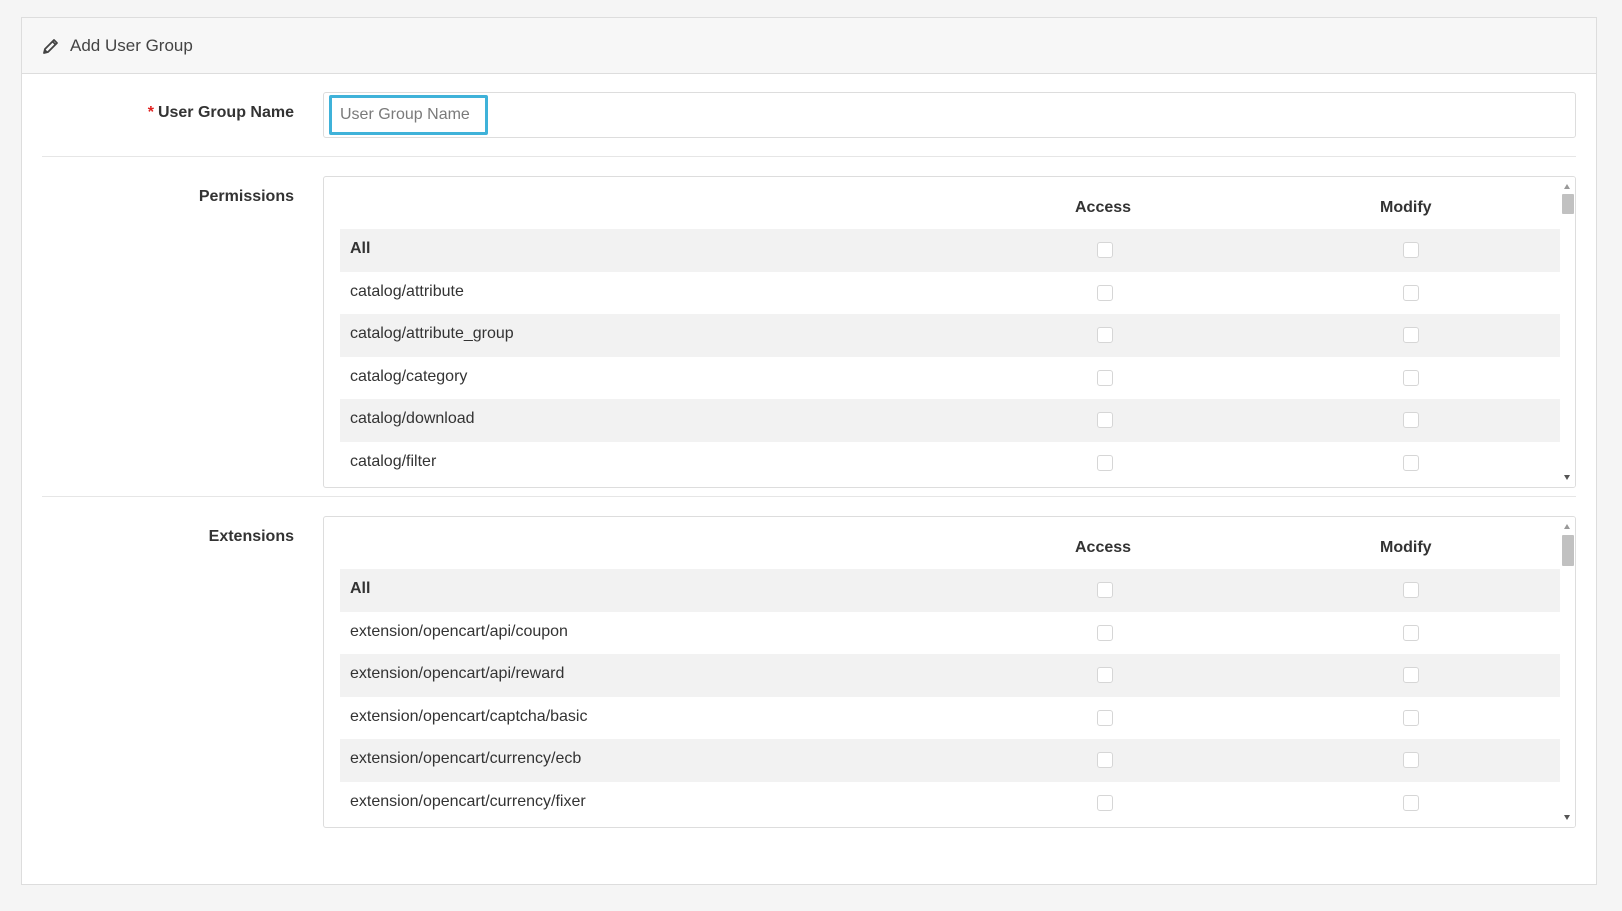  Describe the element at coordinates (1567, 672) in the screenshot. I see `extensions-scrollbar` at that location.